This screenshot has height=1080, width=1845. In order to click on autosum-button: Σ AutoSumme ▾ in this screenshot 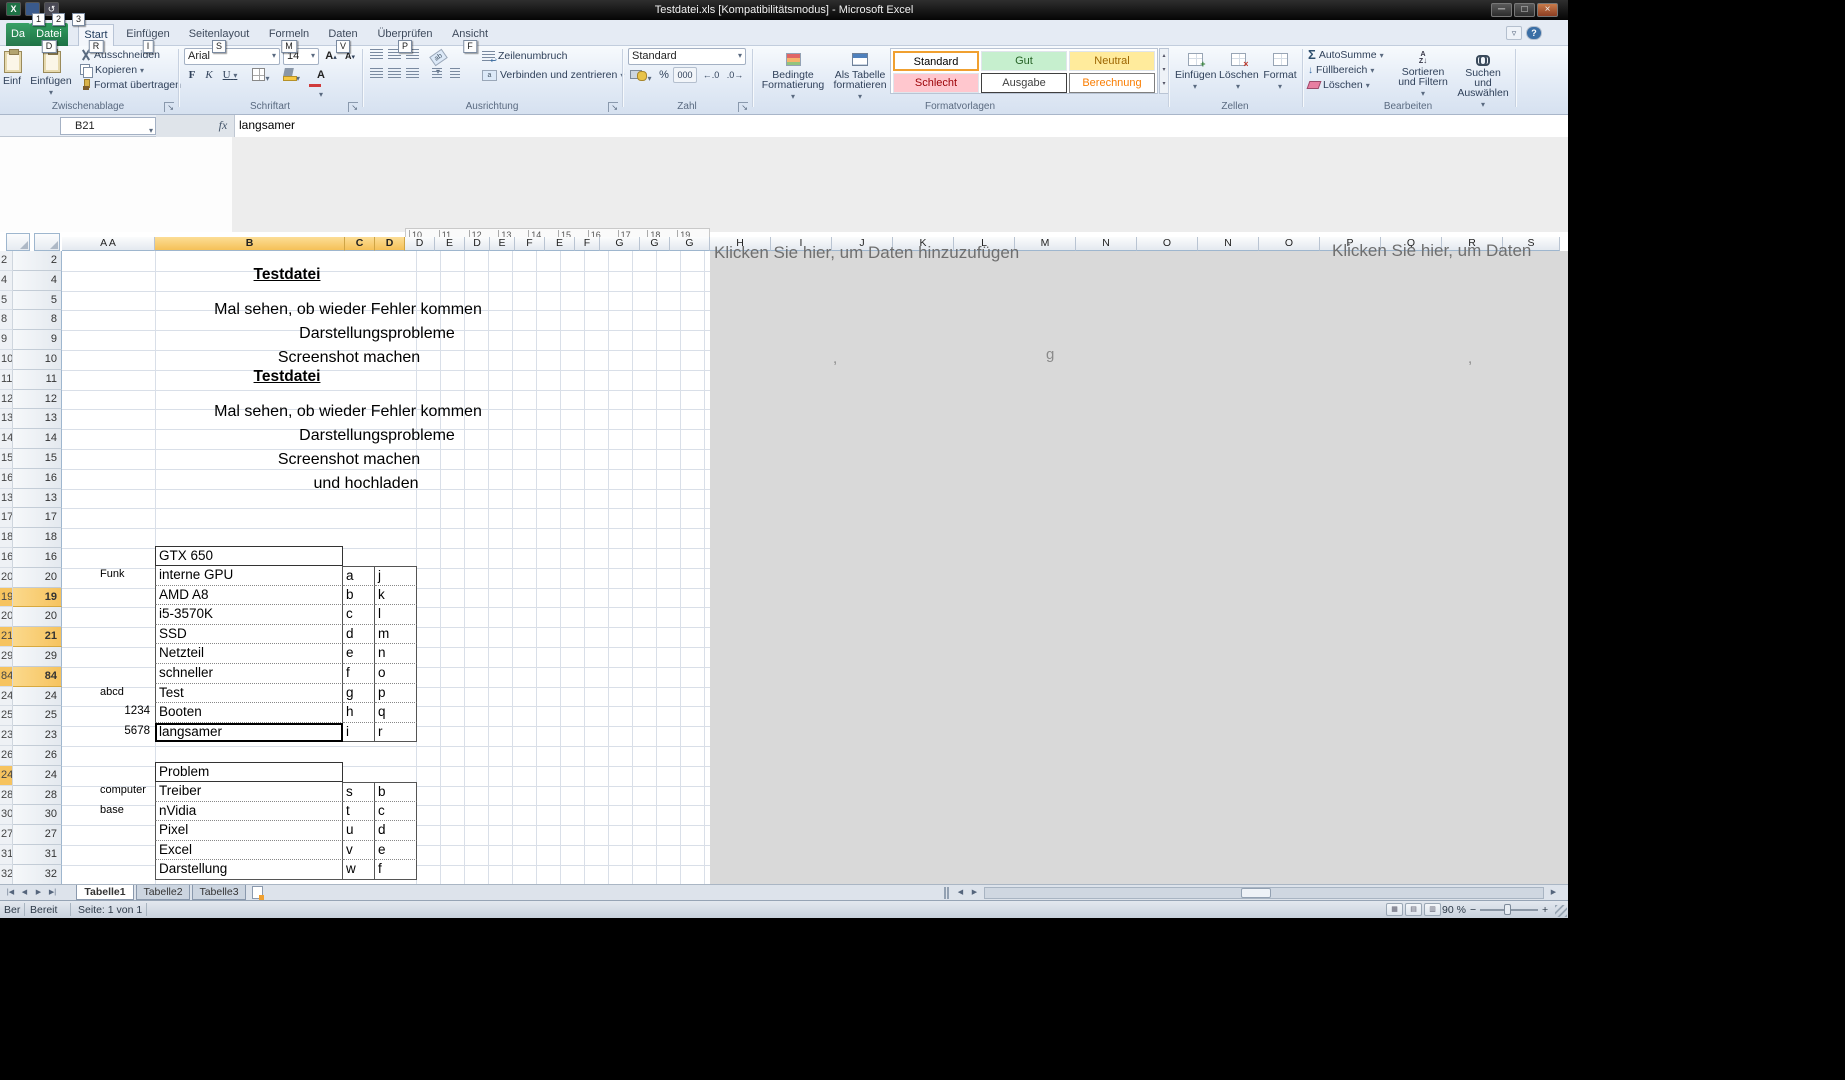, I will do `click(1346, 55)`.